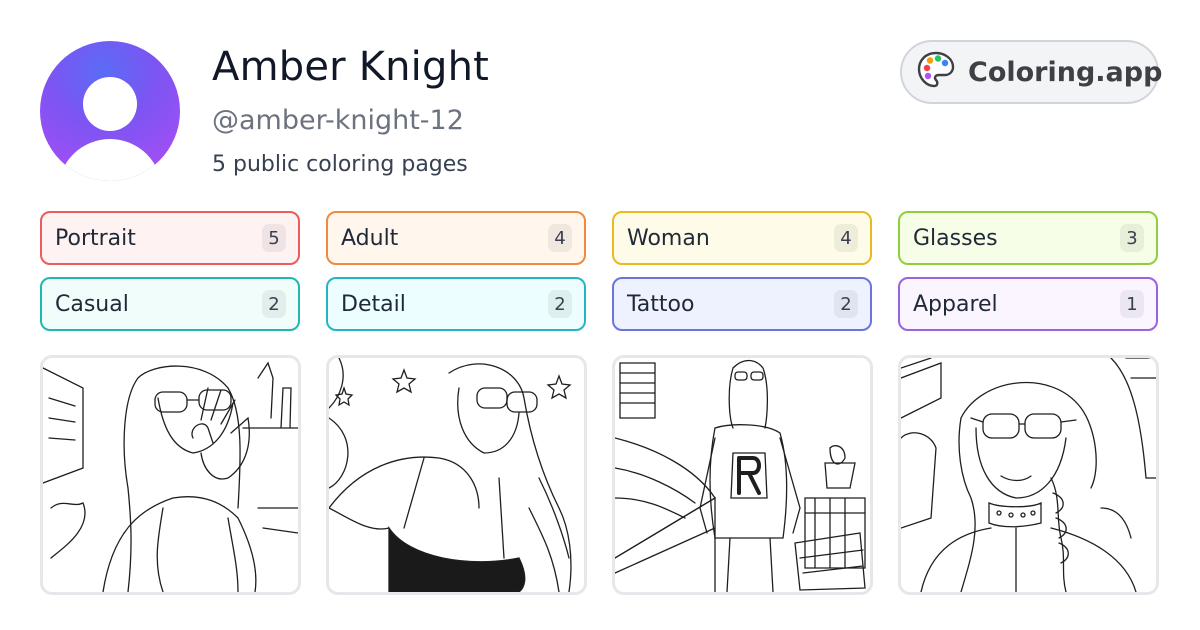 The height and width of the screenshot is (630, 1200). What do you see at coordinates (92, 304) in the screenshot?
I see `tag-name: Casual` at bounding box center [92, 304].